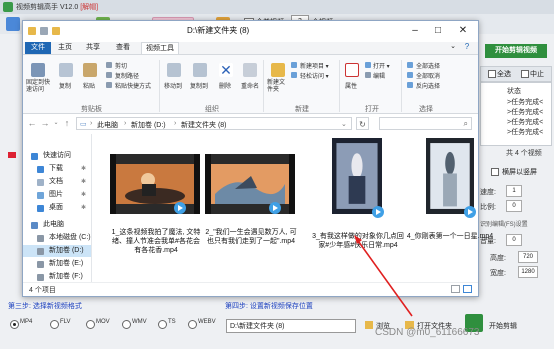 The height and width of the screenshot is (349, 554). Describe the element at coordinates (200, 70) in the screenshot. I see `copy-to-icon` at that location.